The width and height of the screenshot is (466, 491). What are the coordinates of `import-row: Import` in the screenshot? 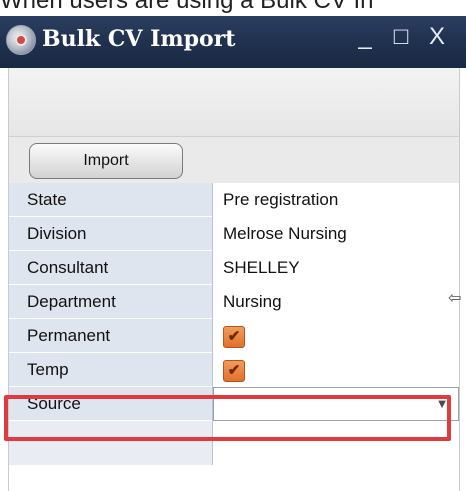 It's located at (234, 160).